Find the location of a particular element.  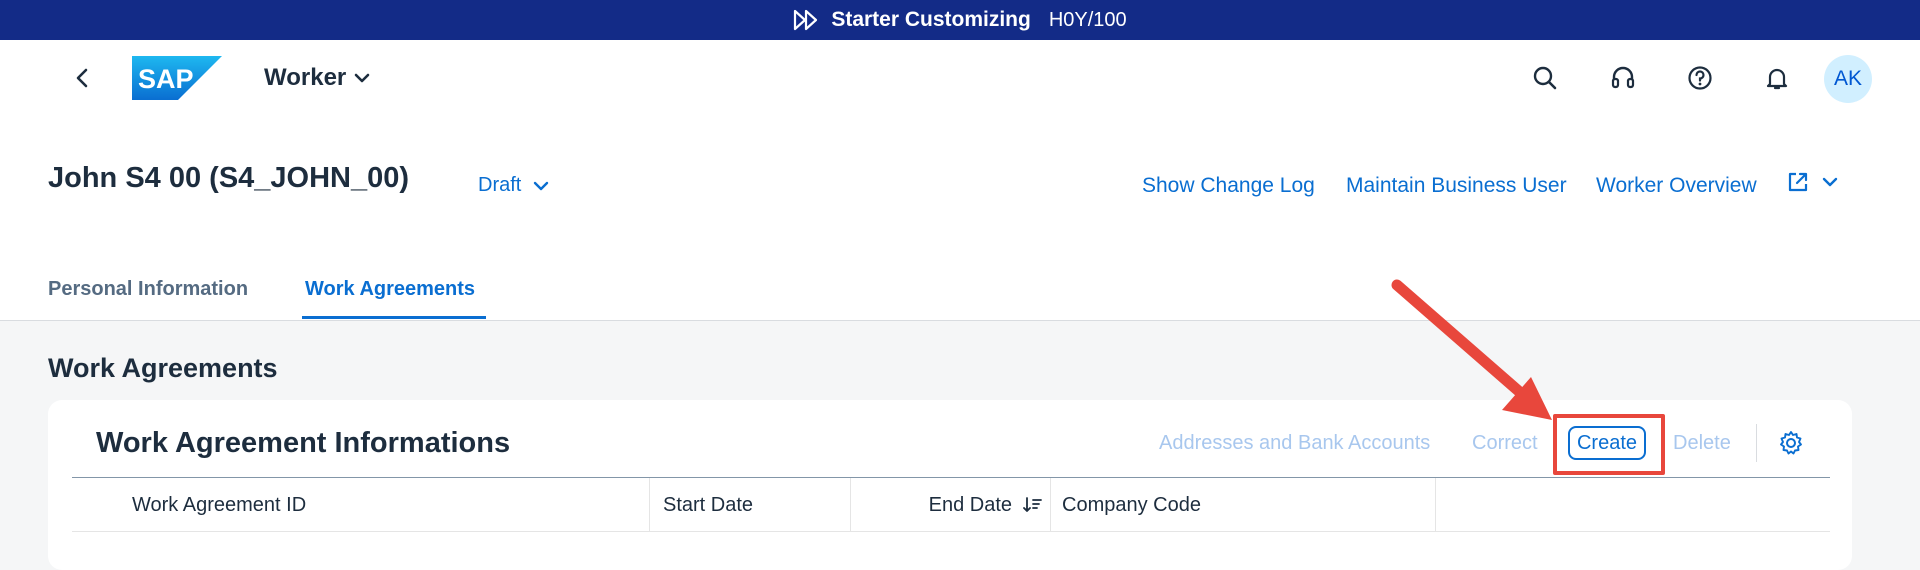

fast-forward-icon is located at coordinates (806, 20).